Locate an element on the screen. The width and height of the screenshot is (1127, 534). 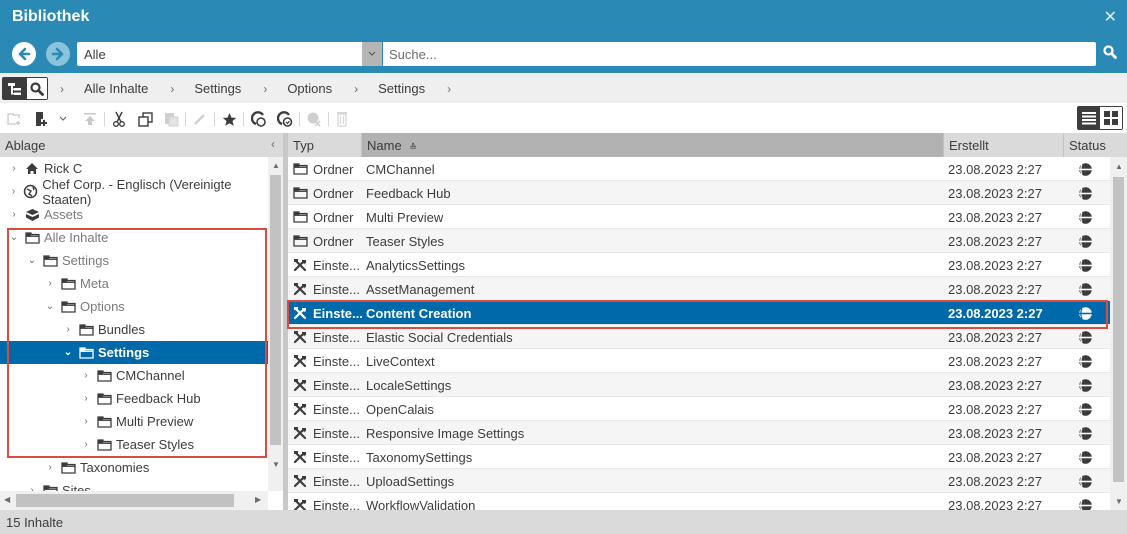
search-icon is located at coordinates (1110, 53).